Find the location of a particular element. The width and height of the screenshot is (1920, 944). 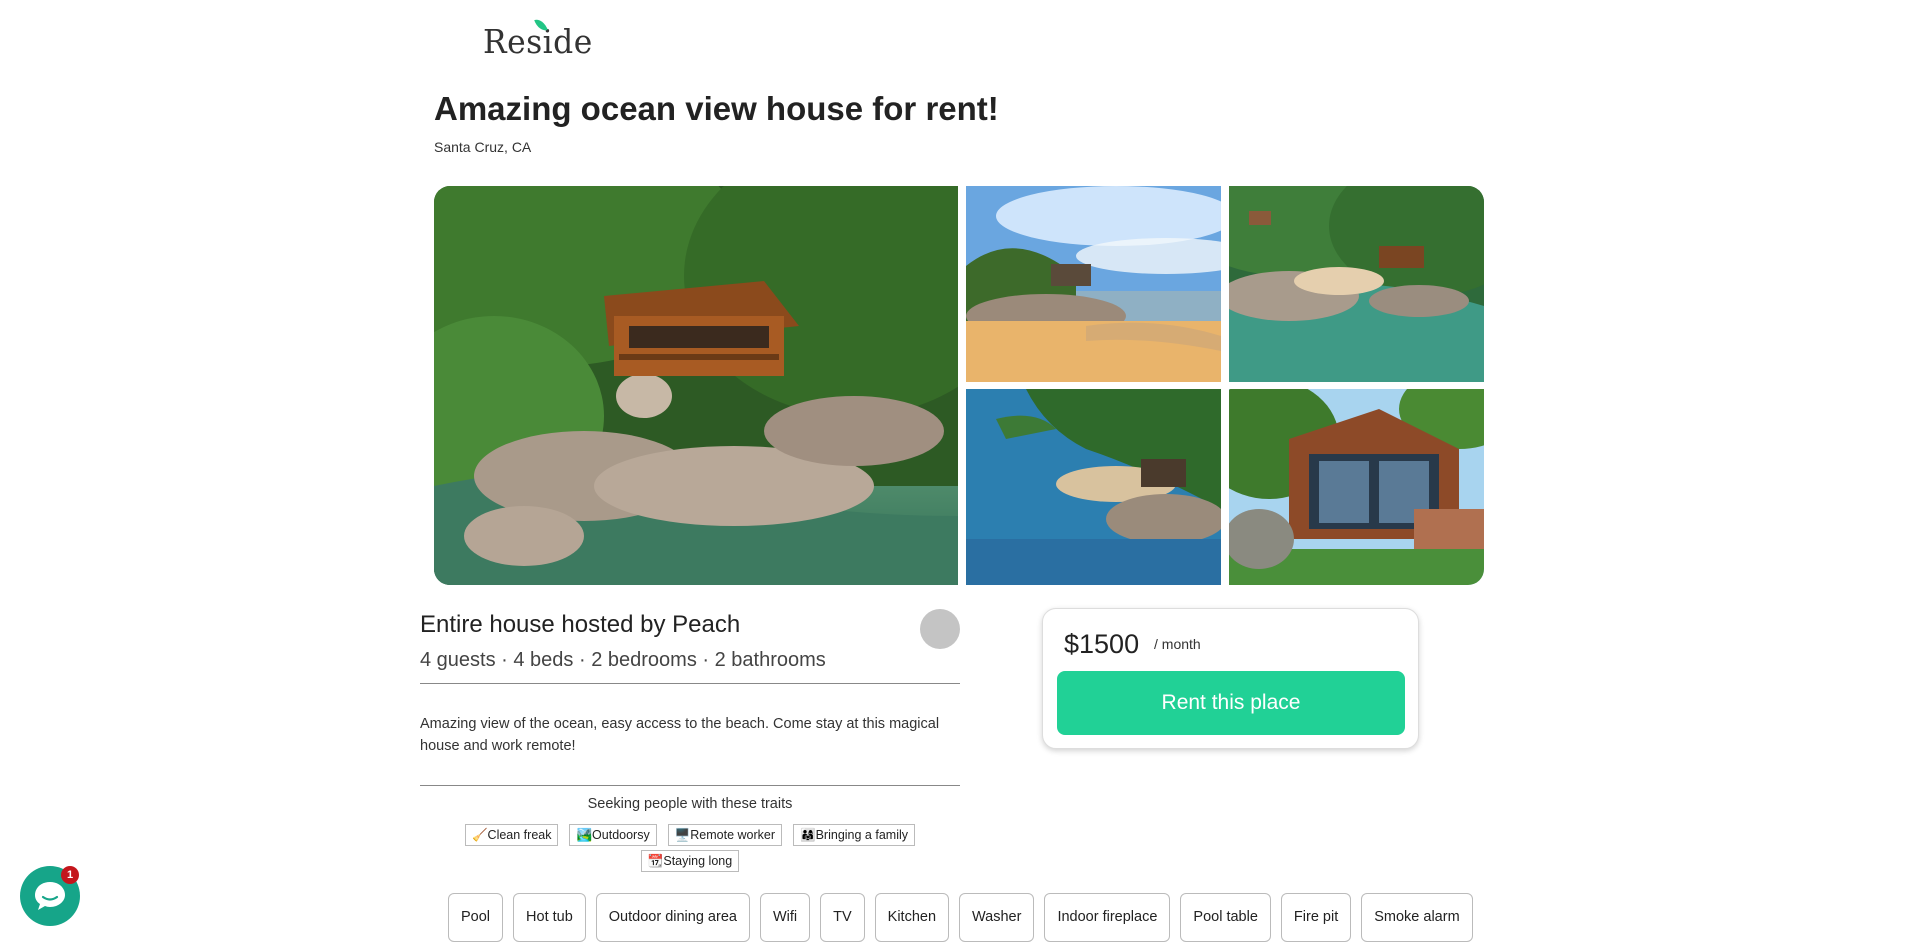

amenity-fire-pit: Fire pit is located at coordinates (1316, 917).